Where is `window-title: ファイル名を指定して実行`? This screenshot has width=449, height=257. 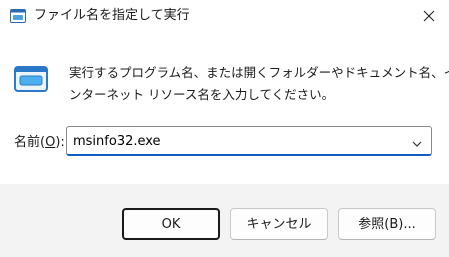 window-title: ファイル名を指定して実行 is located at coordinates (112, 15).